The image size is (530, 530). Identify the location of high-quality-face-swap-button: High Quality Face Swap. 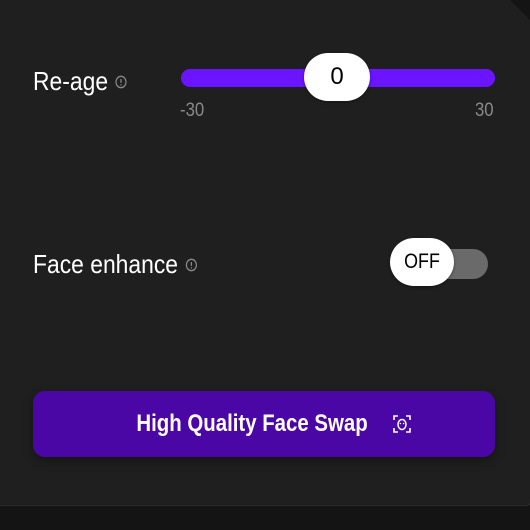
(264, 424).